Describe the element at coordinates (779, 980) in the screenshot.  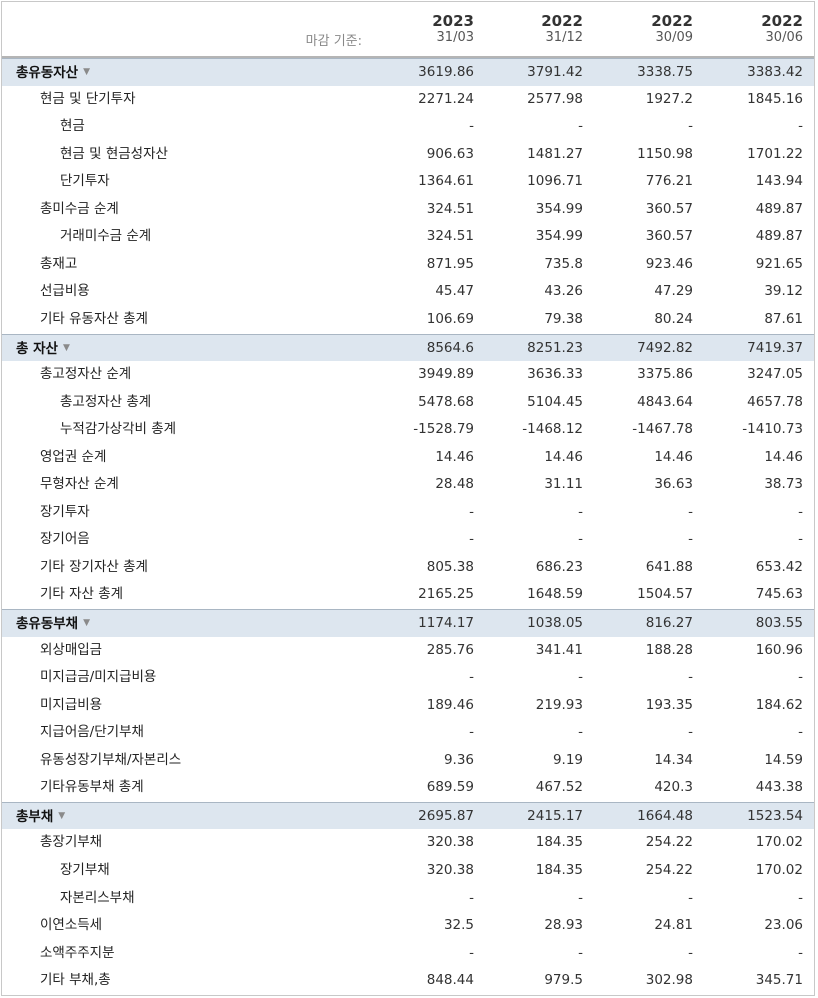
I see `value-cell: 345.71` at that location.